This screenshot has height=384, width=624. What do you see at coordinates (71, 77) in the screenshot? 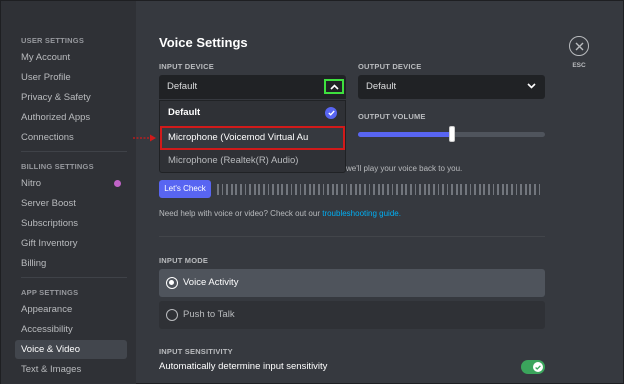
I see `sidebar-item-user-profile: User Profile` at bounding box center [71, 77].